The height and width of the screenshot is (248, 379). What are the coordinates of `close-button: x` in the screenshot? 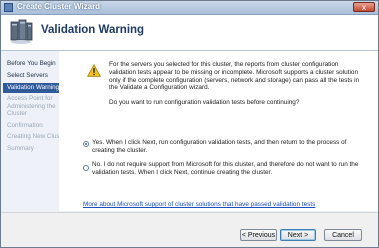 It's located at (364, 7).